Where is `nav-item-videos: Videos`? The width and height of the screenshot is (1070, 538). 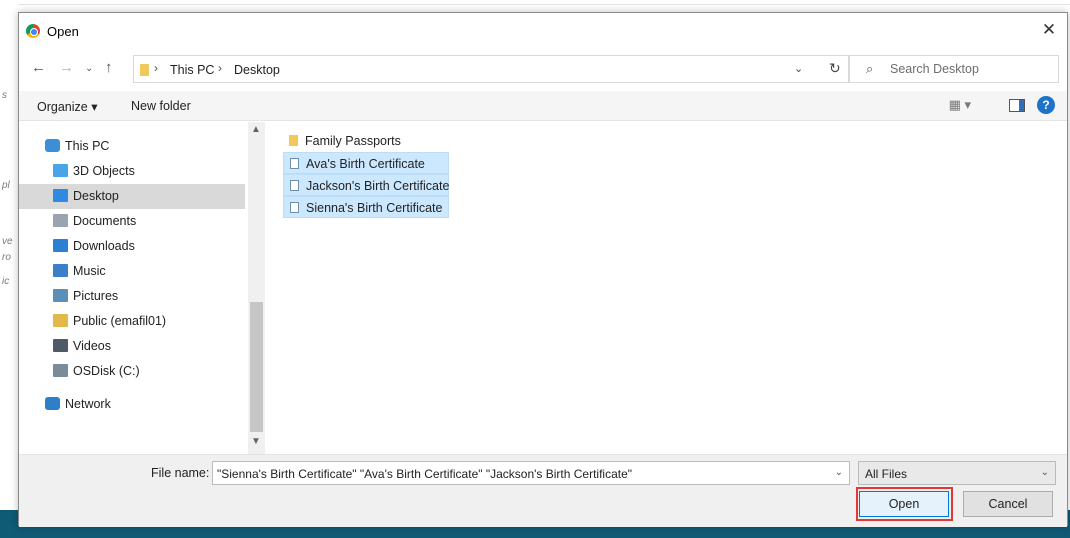
nav-item-videos: Videos is located at coordinates (132, 346).